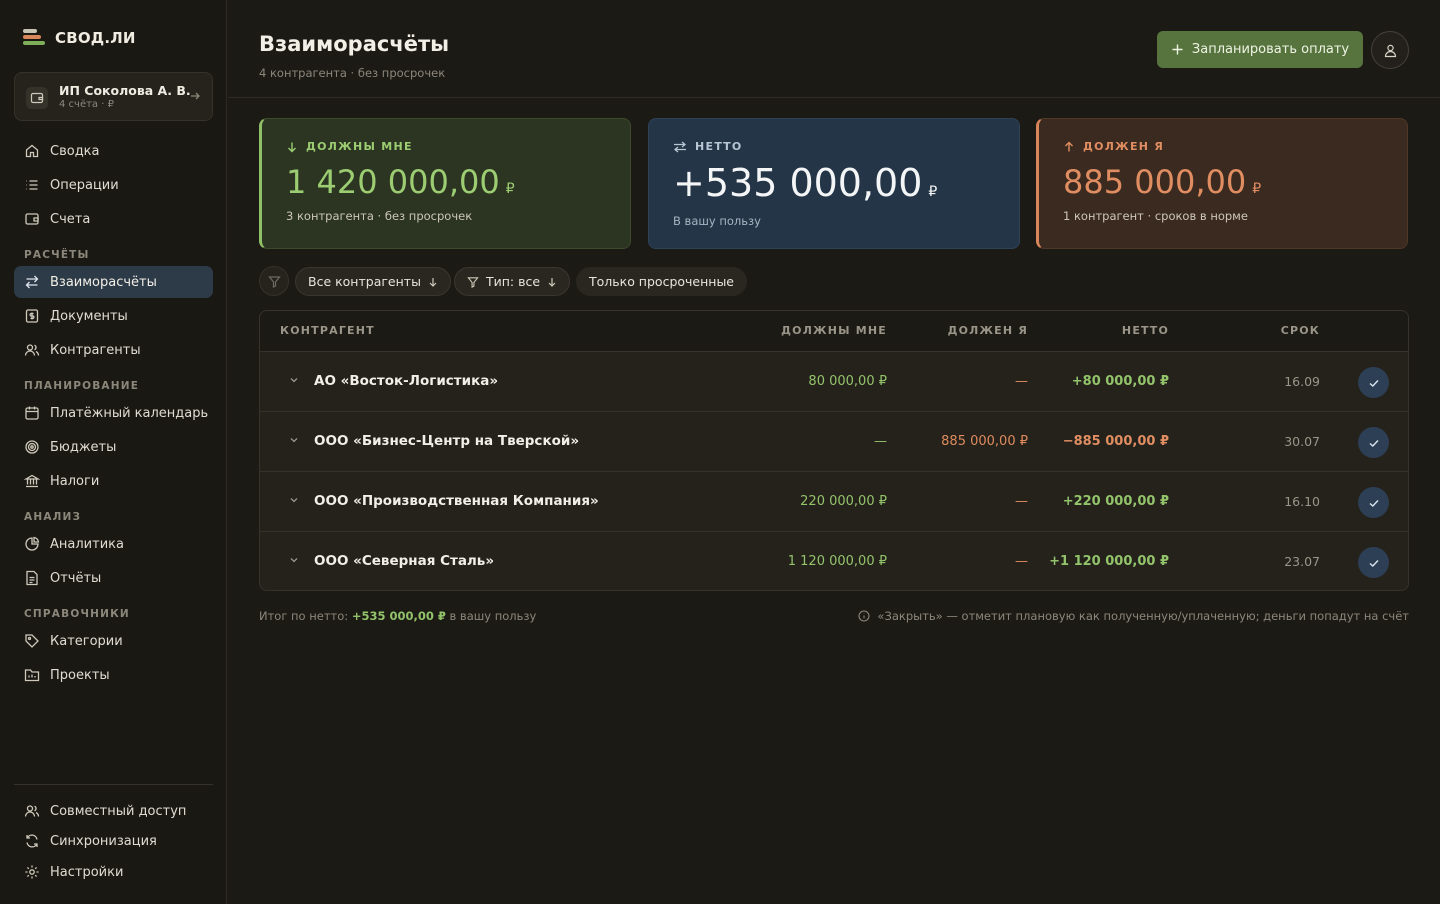 This screenshot has width=1440, height=904. What do you see at coordinates (1115, 441) in the screenshot?
I see `net-amount: −885 000,00 ₽` at bounding box center [1115, 441].